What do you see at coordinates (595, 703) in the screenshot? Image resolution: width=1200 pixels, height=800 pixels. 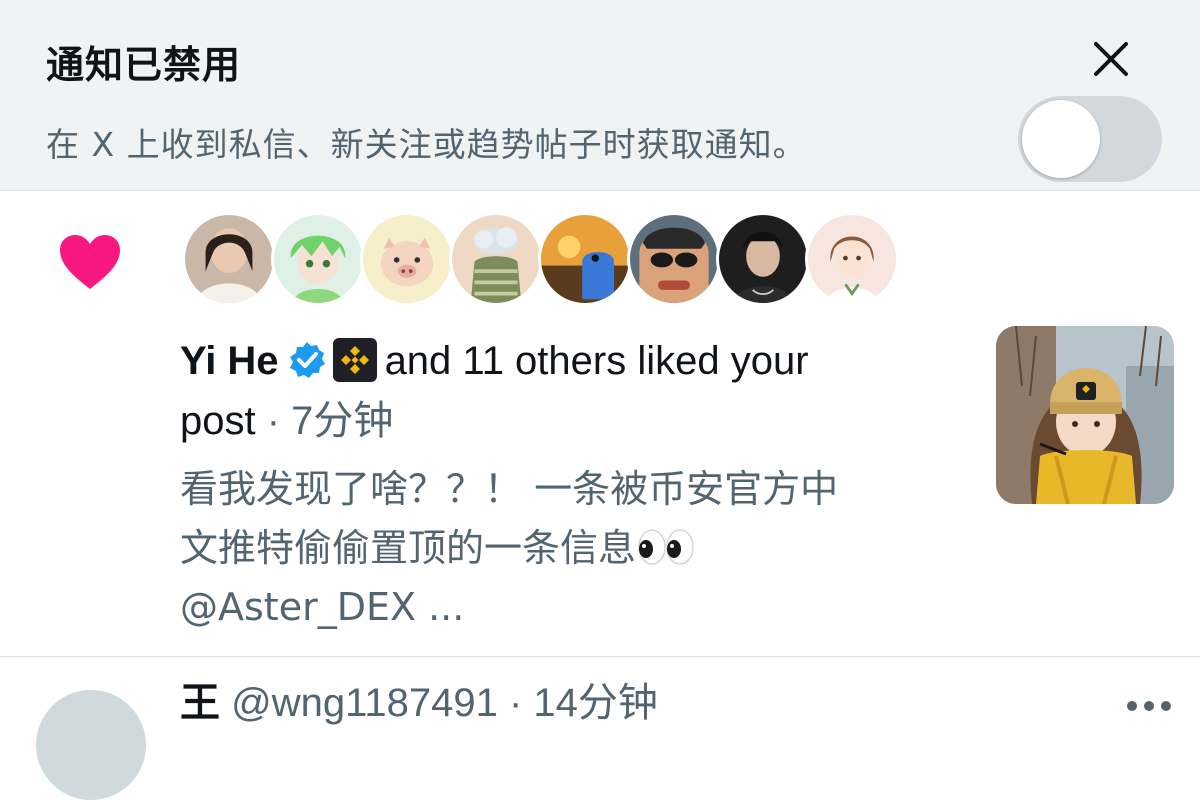 I see `next-item-time: 14分钟` at bounding box center [595, 703].